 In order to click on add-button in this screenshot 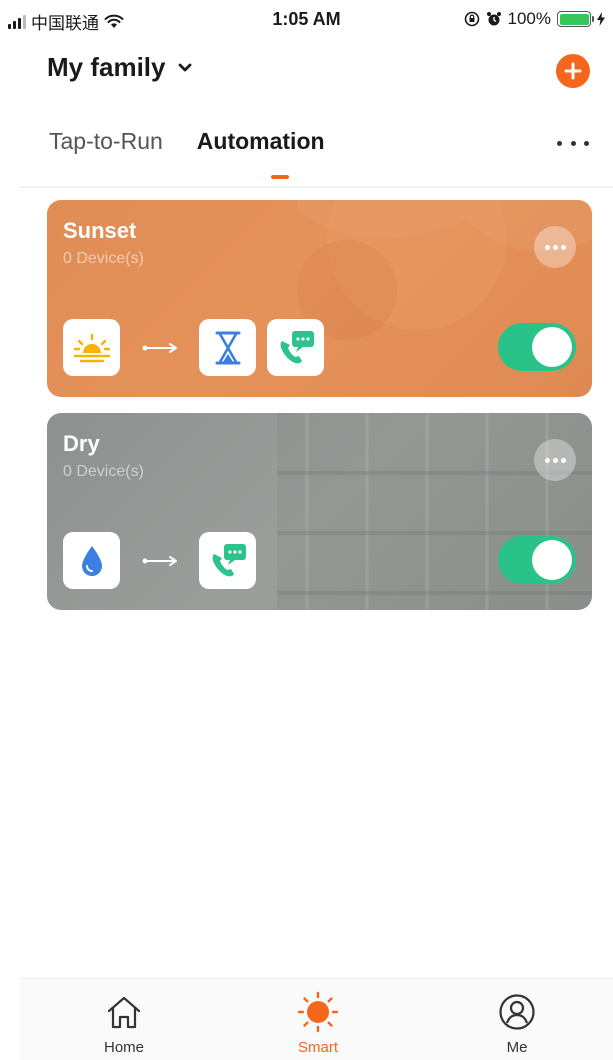, I will do `click(573, 71)`.